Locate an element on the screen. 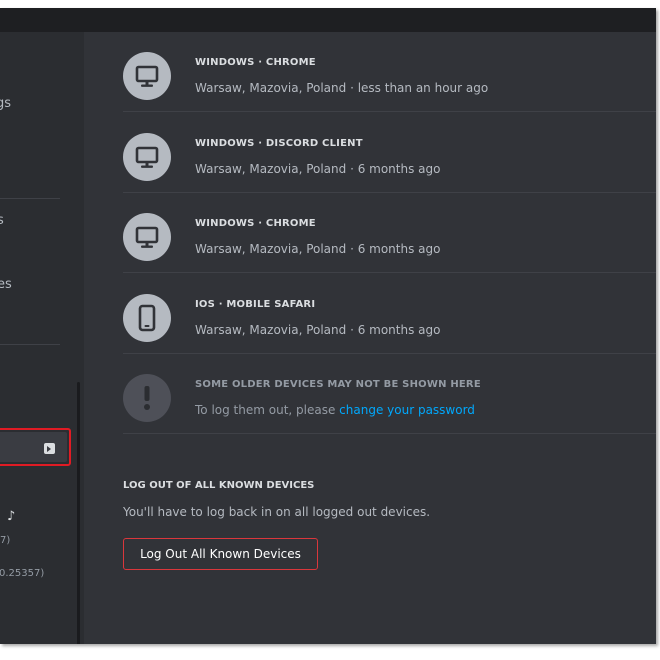  sidebar-item-partial: s is located at coordinates (2, 220).